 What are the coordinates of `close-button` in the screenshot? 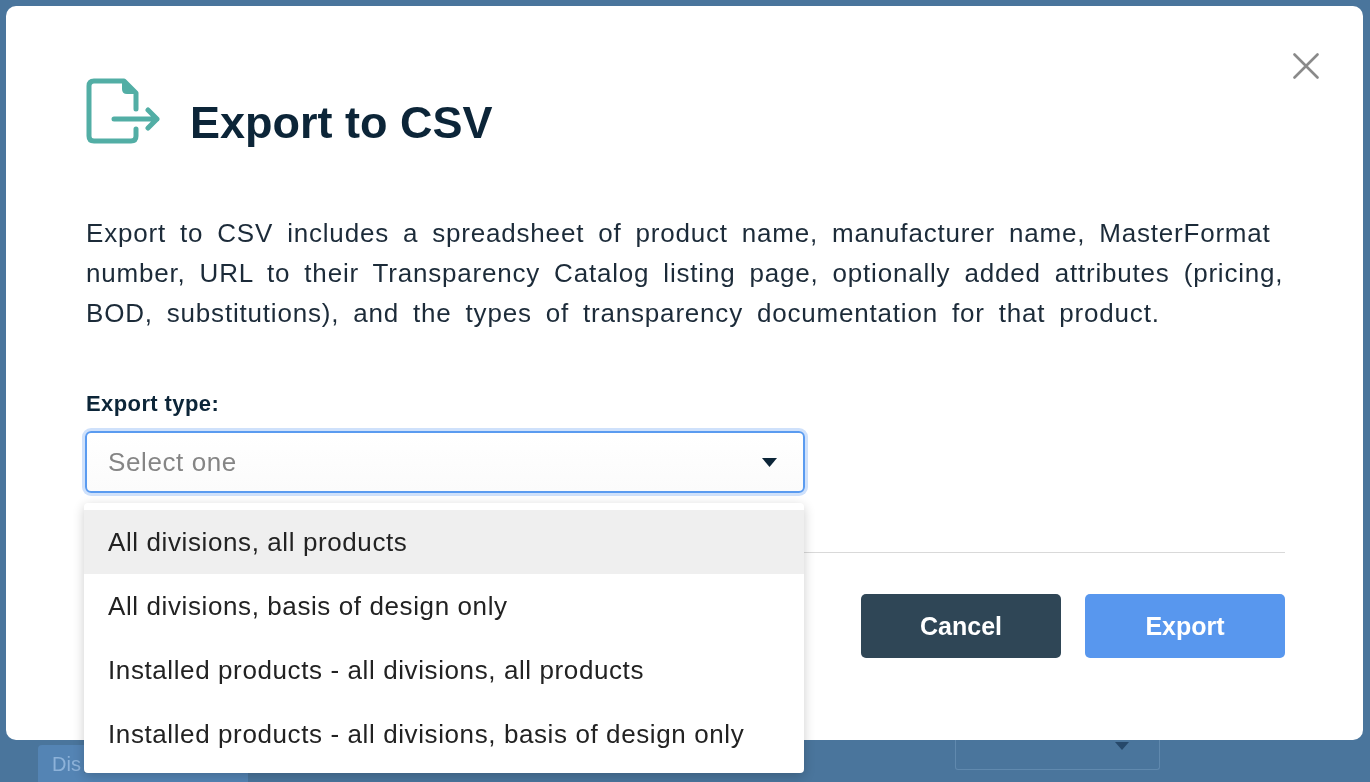 It's located at (1306, 66).